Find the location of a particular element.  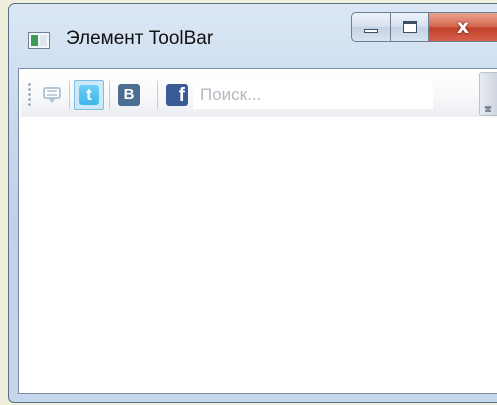

maximize-button is located at coordinates (410, 27).